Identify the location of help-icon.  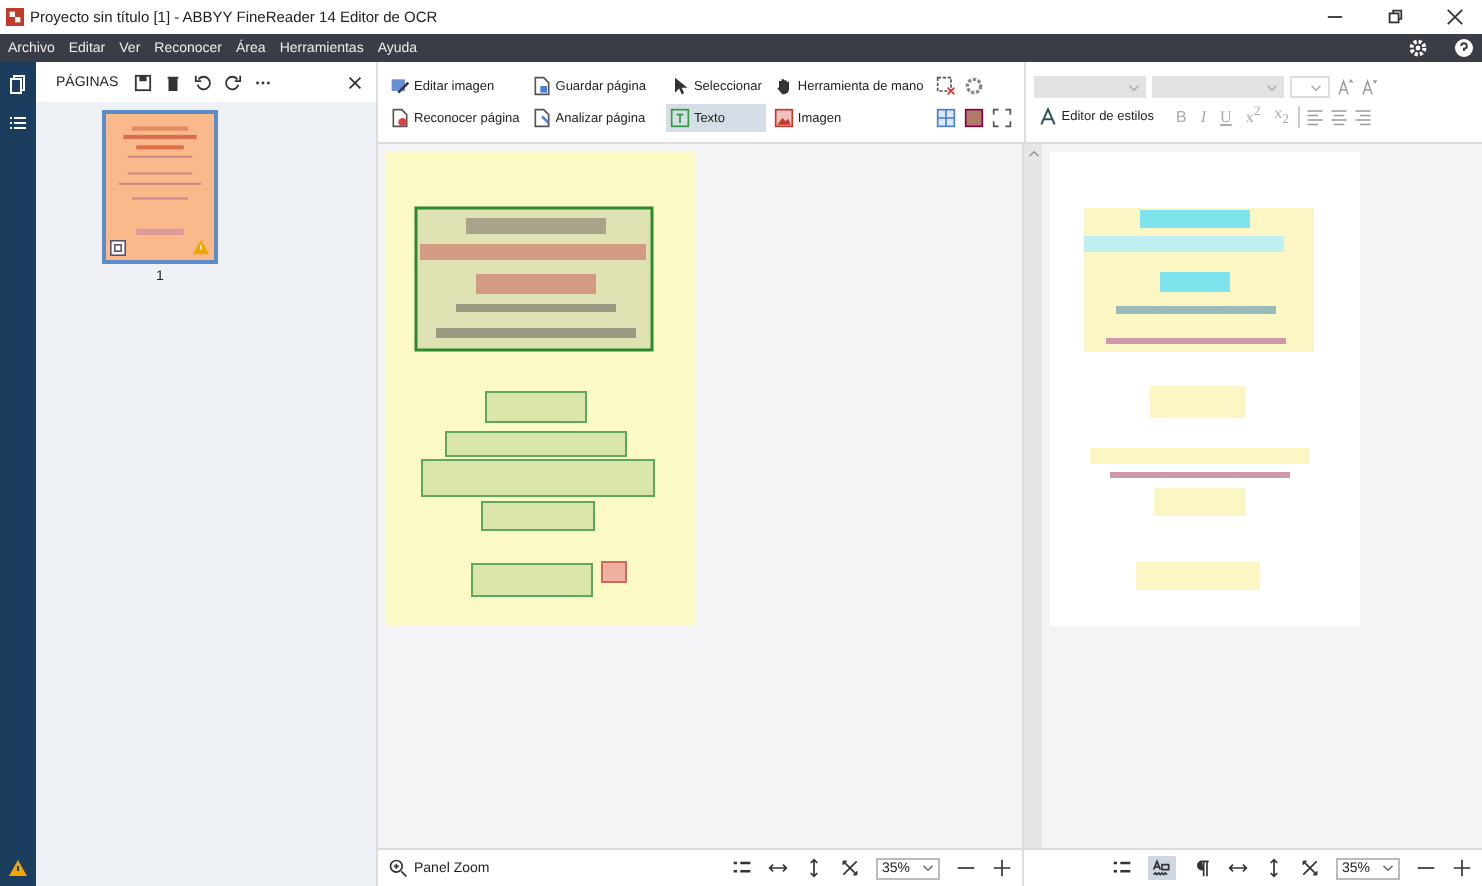
(1464, 48).